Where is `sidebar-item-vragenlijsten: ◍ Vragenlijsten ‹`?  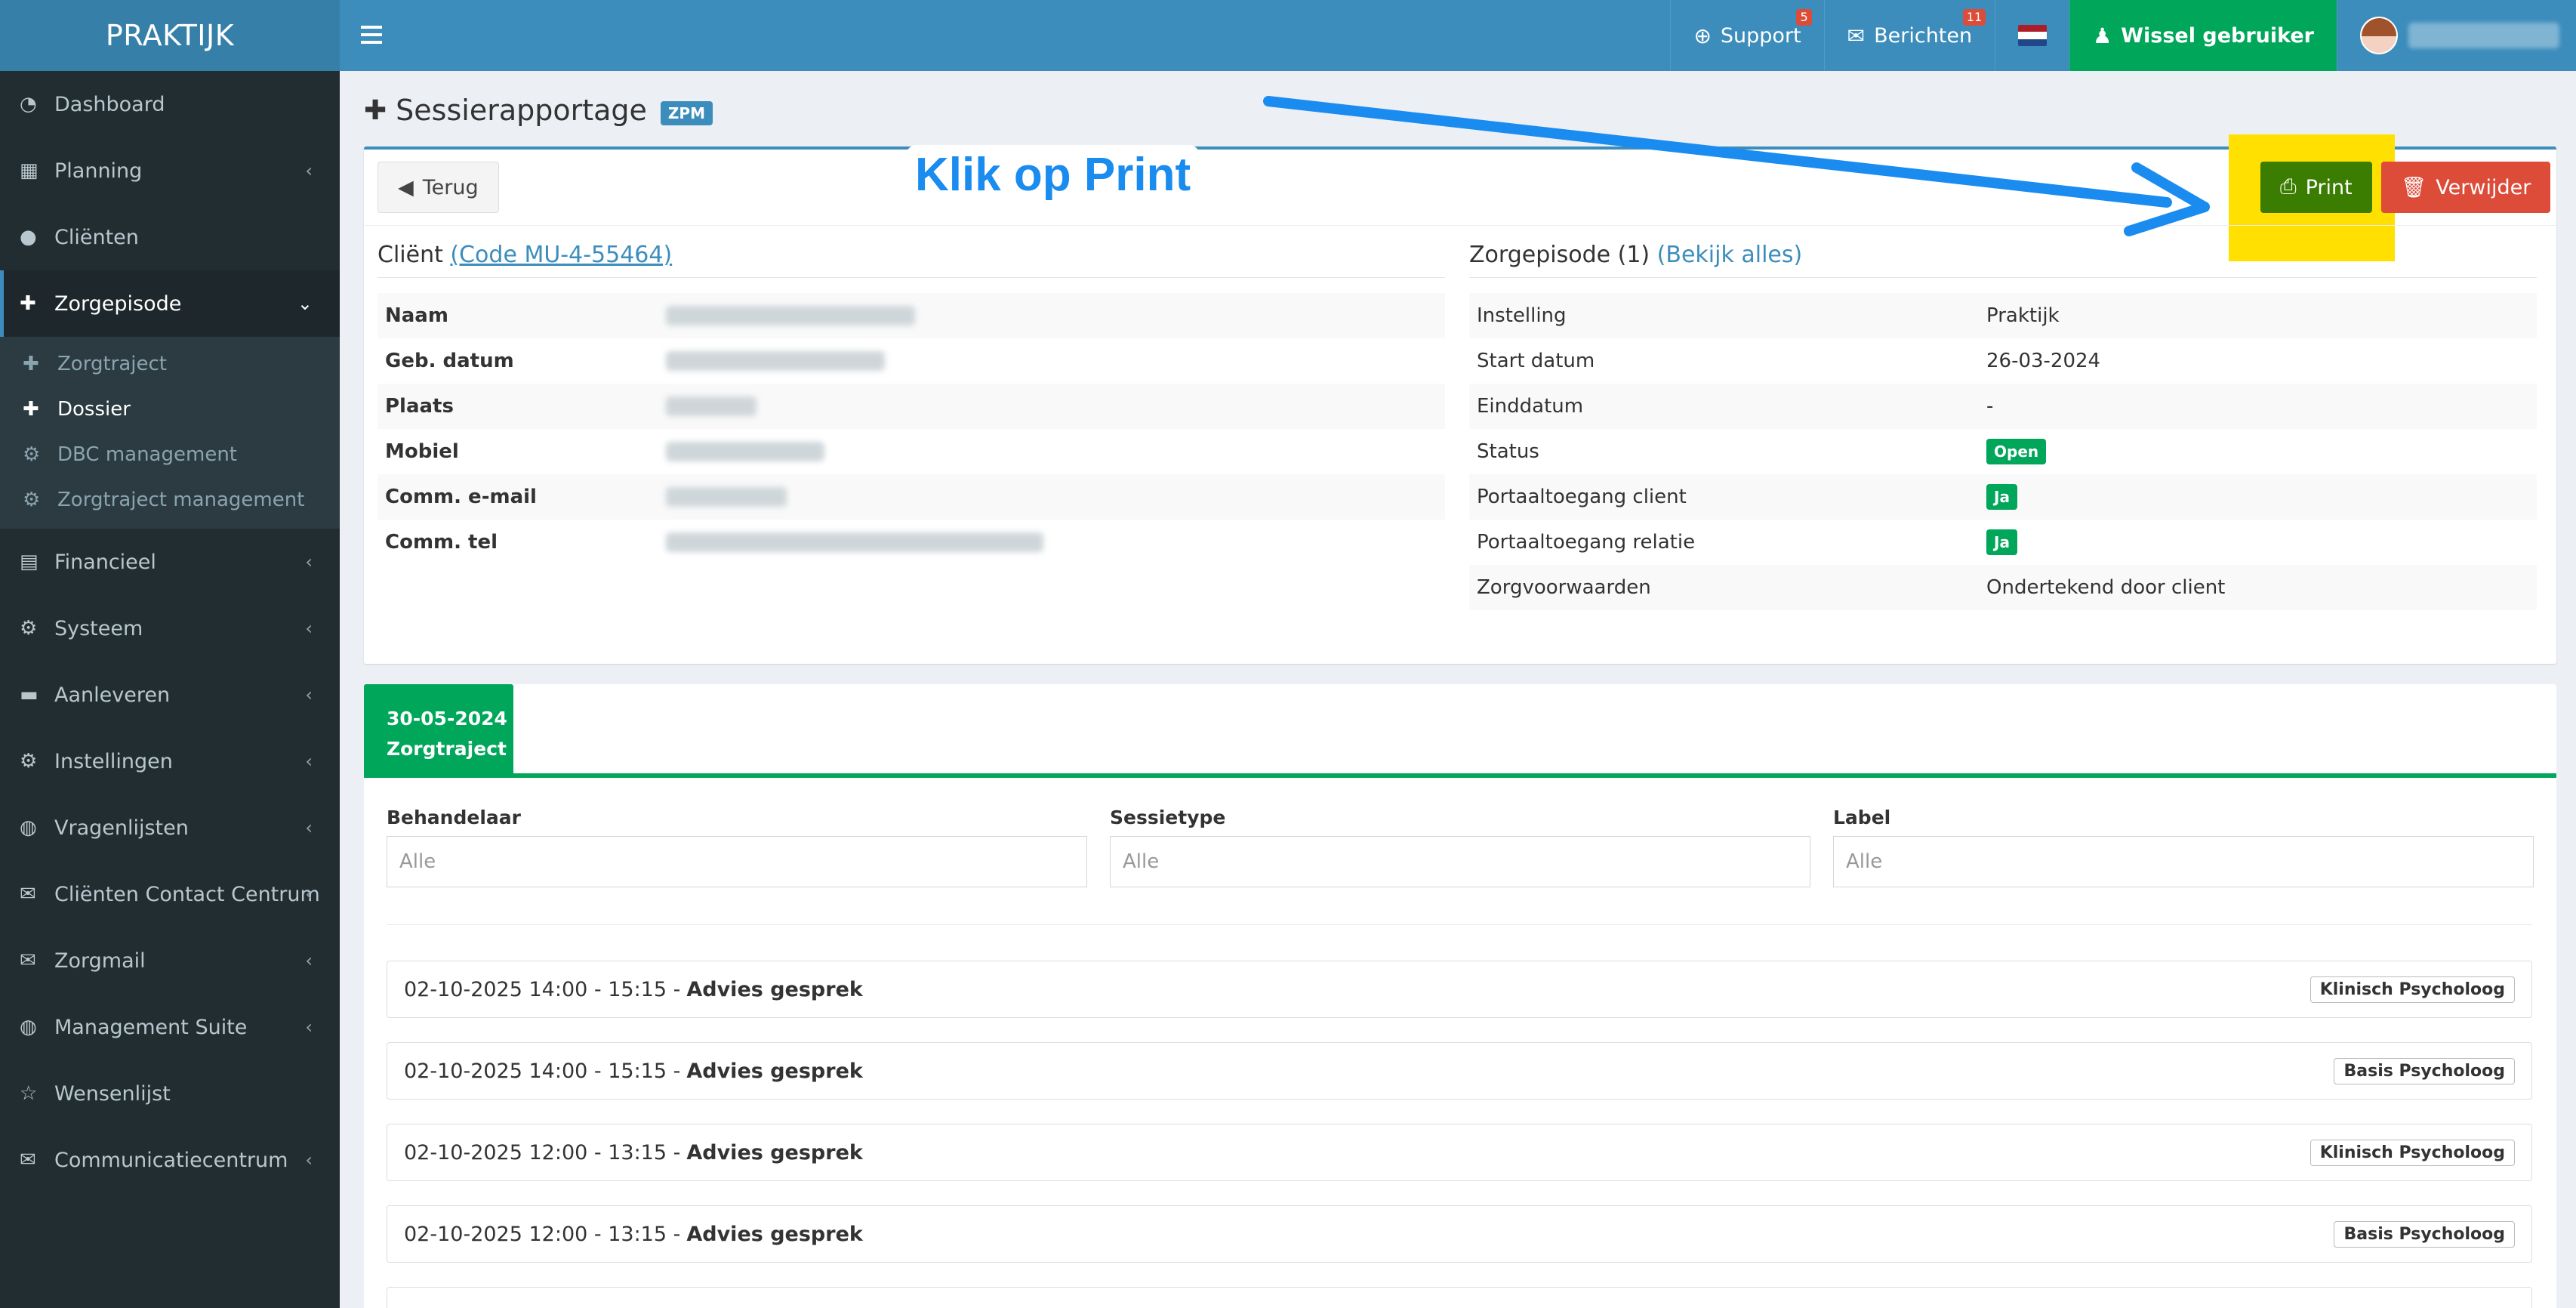 sidebar-item-vragenlijsten: ◍ Vragenlijsten ‹ is located at coordinates (170, 827).